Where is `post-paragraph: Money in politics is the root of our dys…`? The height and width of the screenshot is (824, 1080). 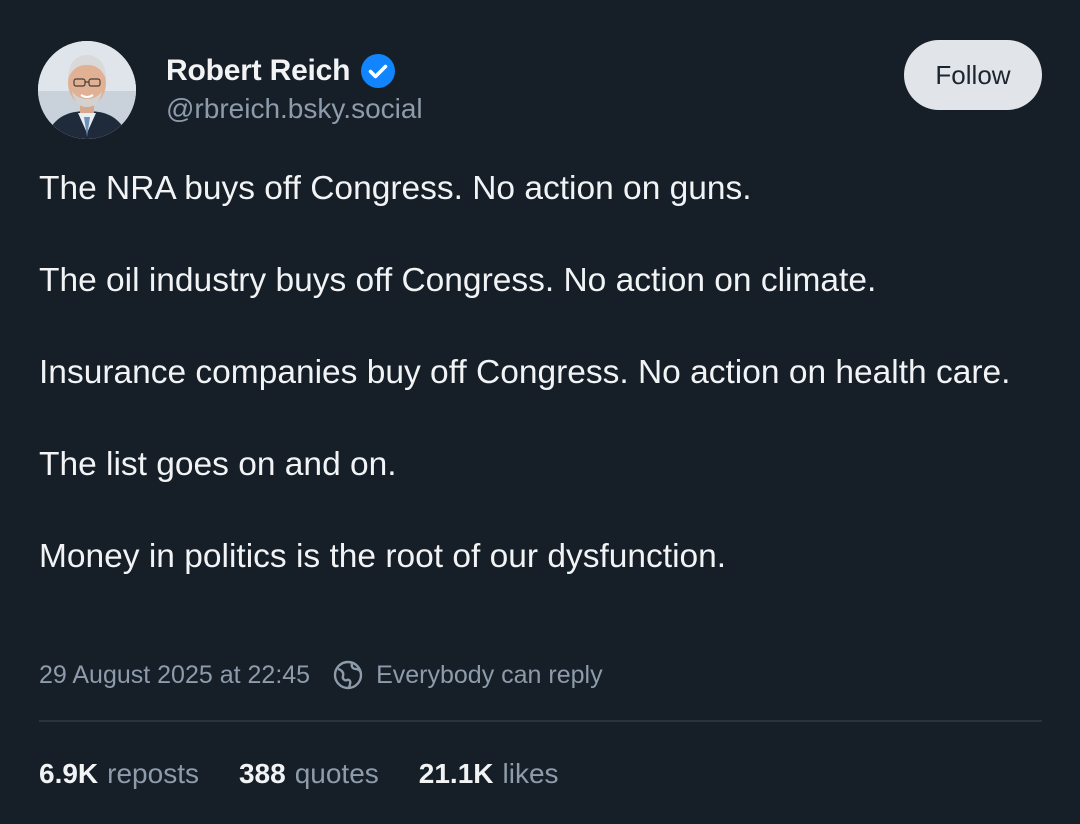 post-paragraph: Money in politics is the root of our dys… is located at coordinates (383, 556).